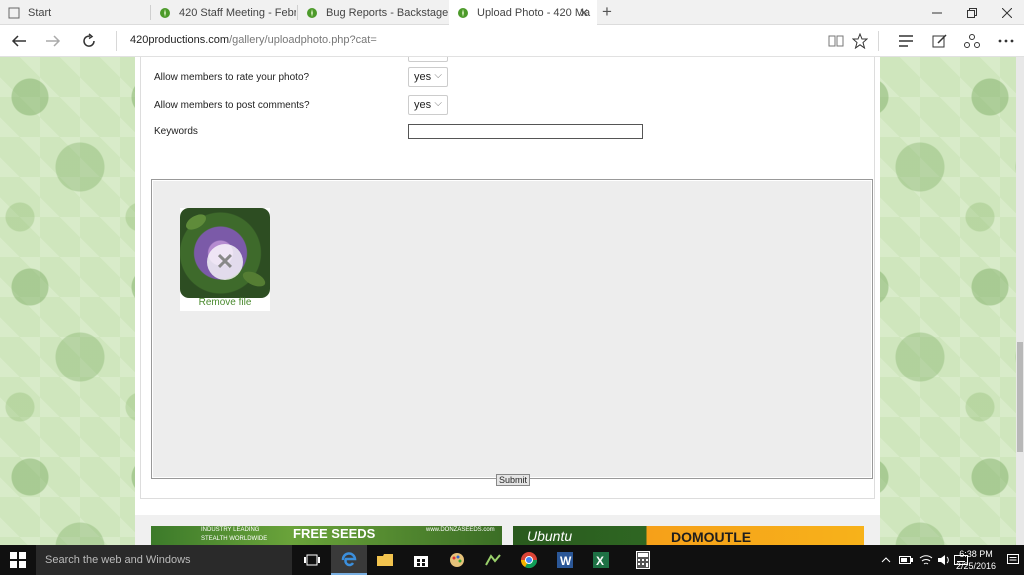 Image resolution: width=1024 pixels, height=575 pixels. What do you see at coordinates (89, 41) in the screenshot?
I see `refresh-button` at bounding box center [89, 41].